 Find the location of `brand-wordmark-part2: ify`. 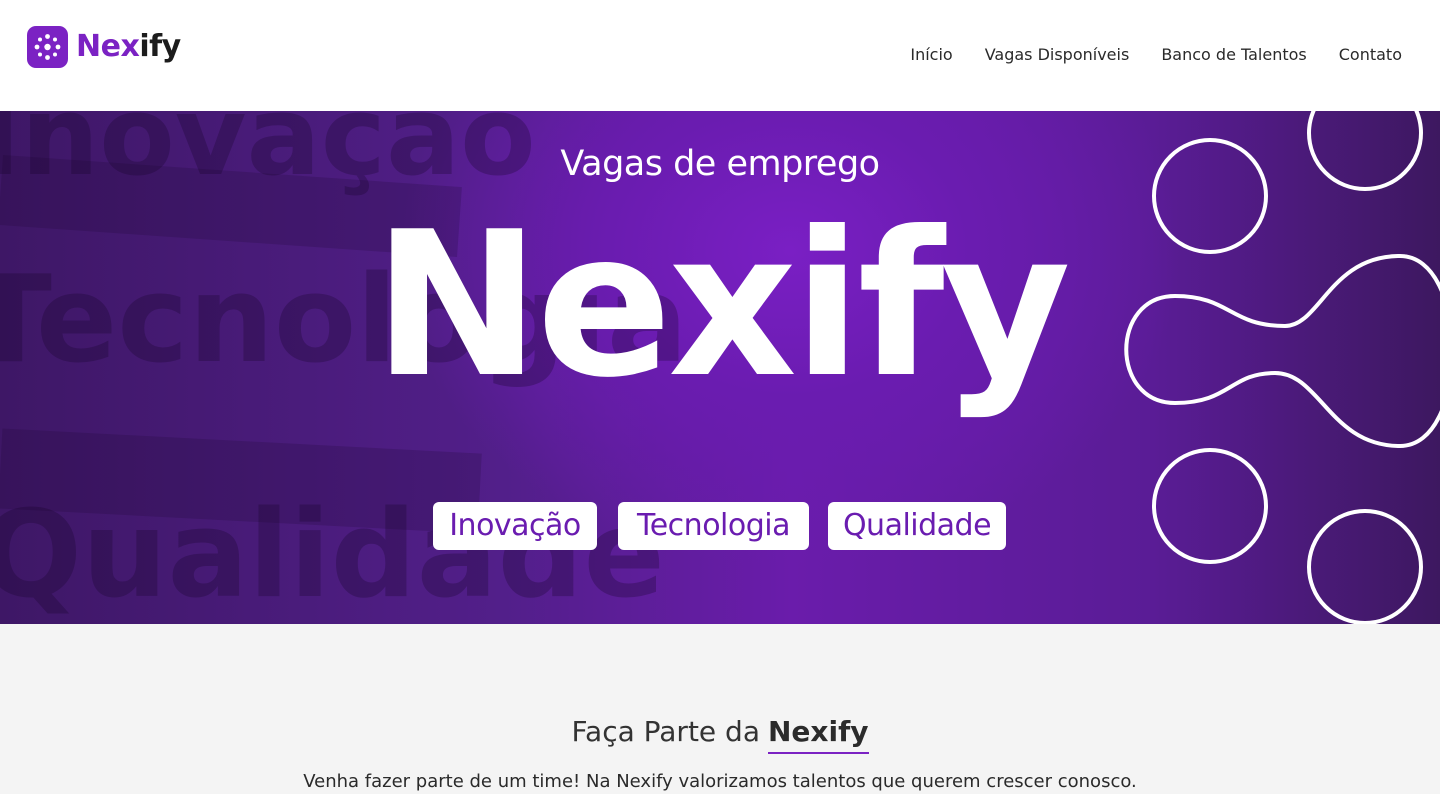

brand-wordmark-part2: ify is located at coordinates (160, 46).